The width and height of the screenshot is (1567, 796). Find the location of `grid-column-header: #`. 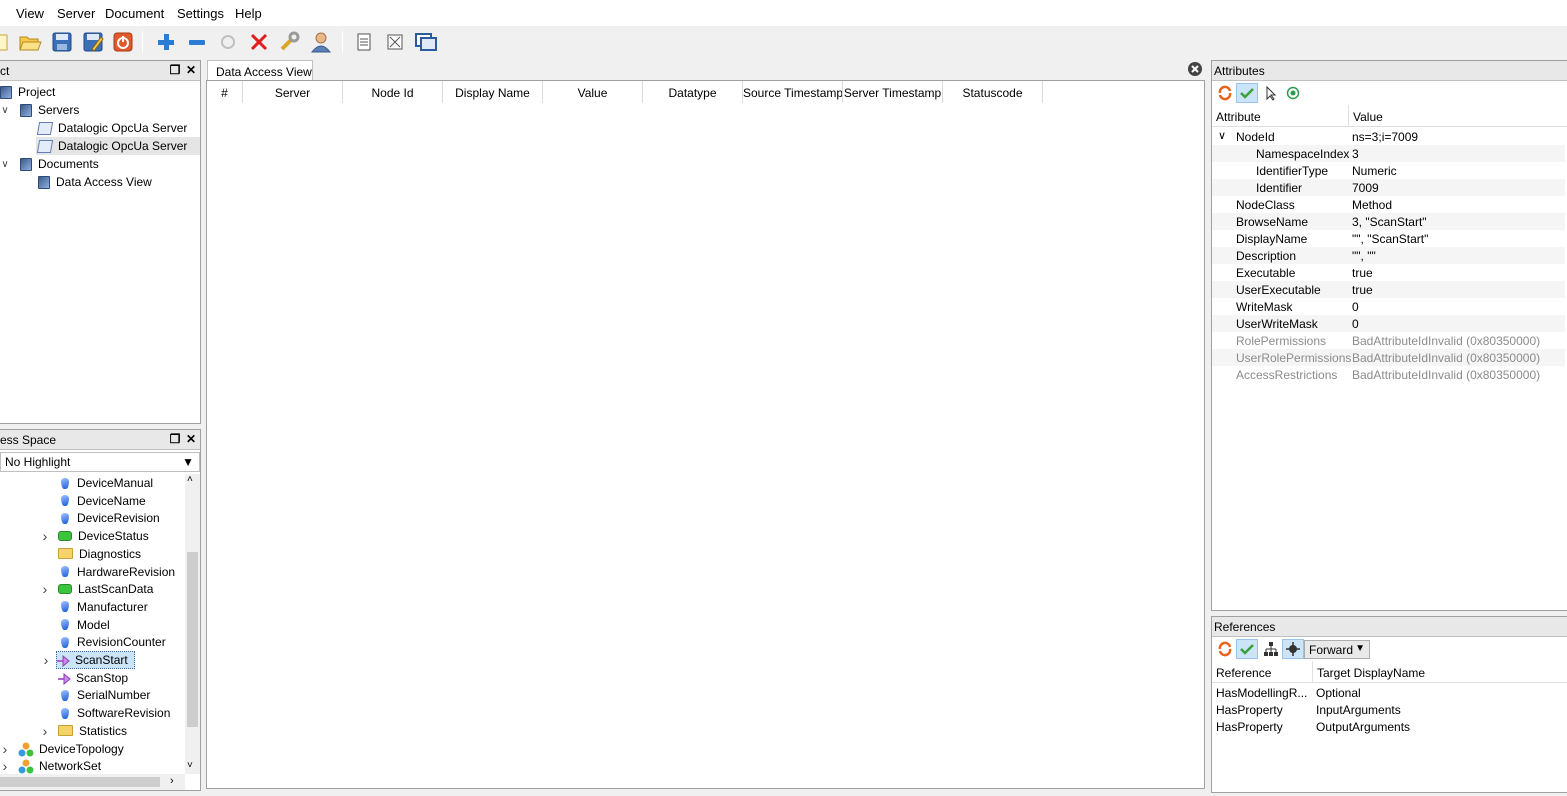

grid-column-header: # is located at coordinates (225, 92).